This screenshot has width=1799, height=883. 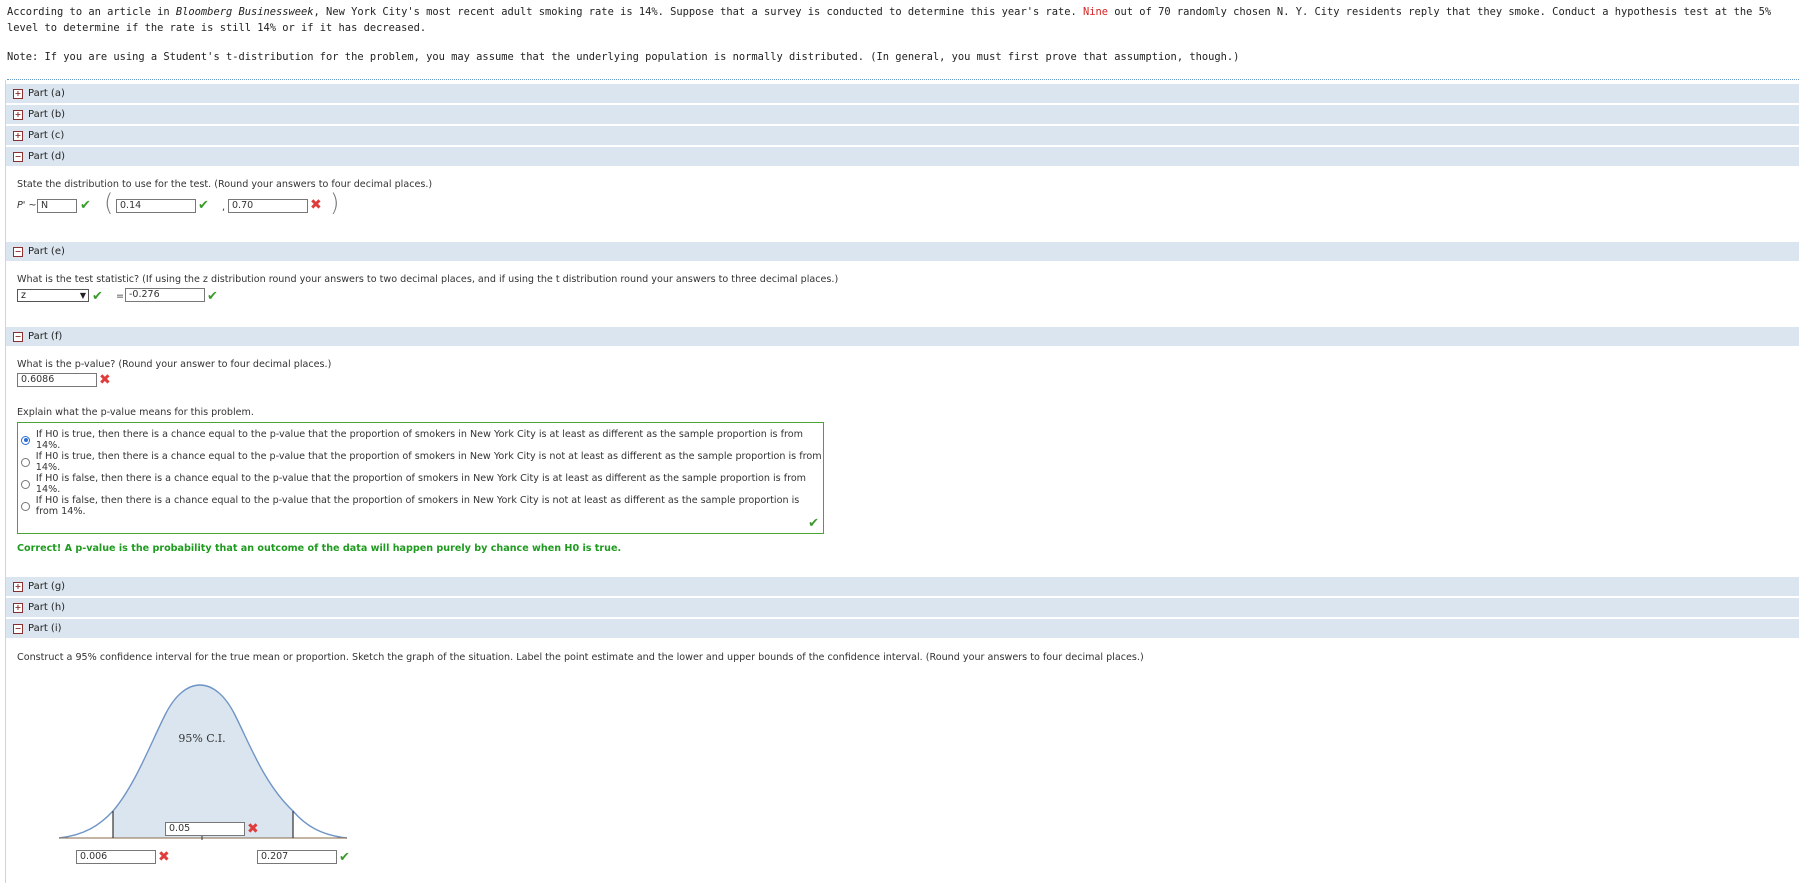 I want to click on ci-label: 95% C.I., so click(x=201, y=738).